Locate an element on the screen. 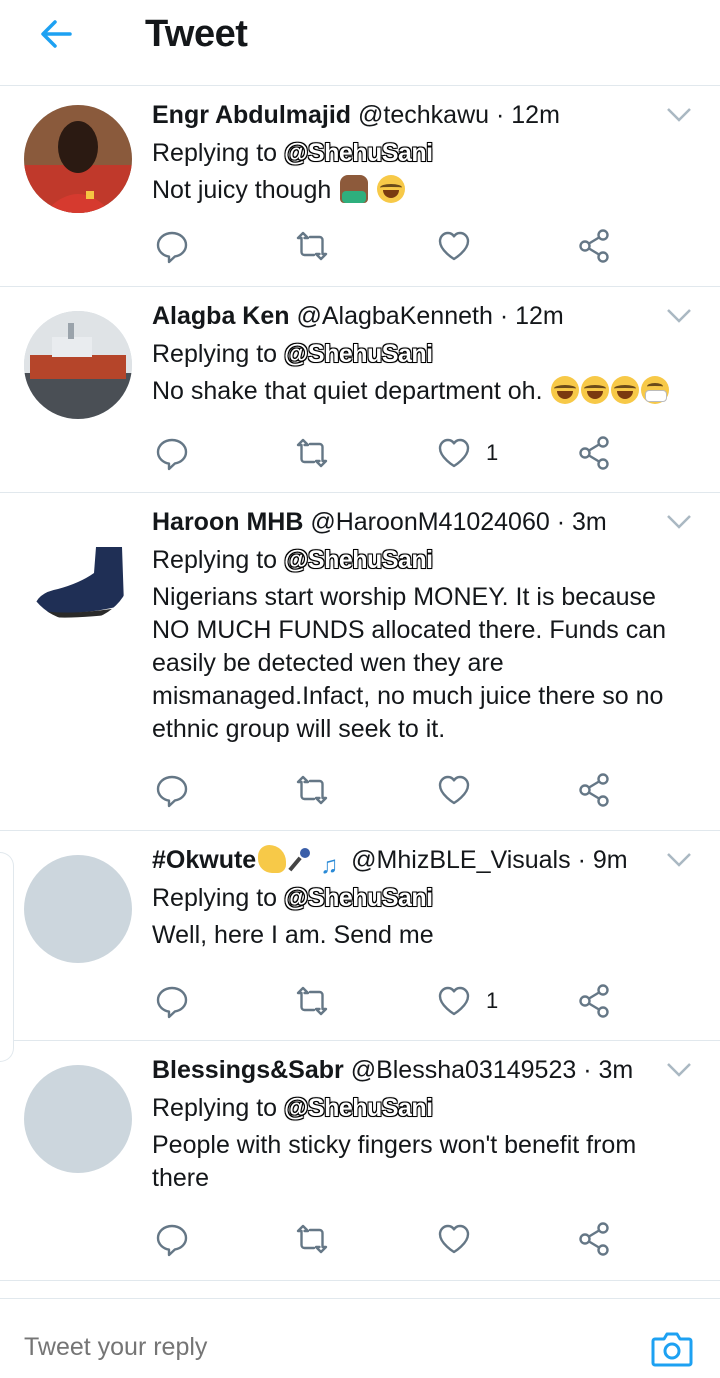 The image size is (720, 1378). author-handle: @HaroonM41024060 is located at coordinates (429, 522).